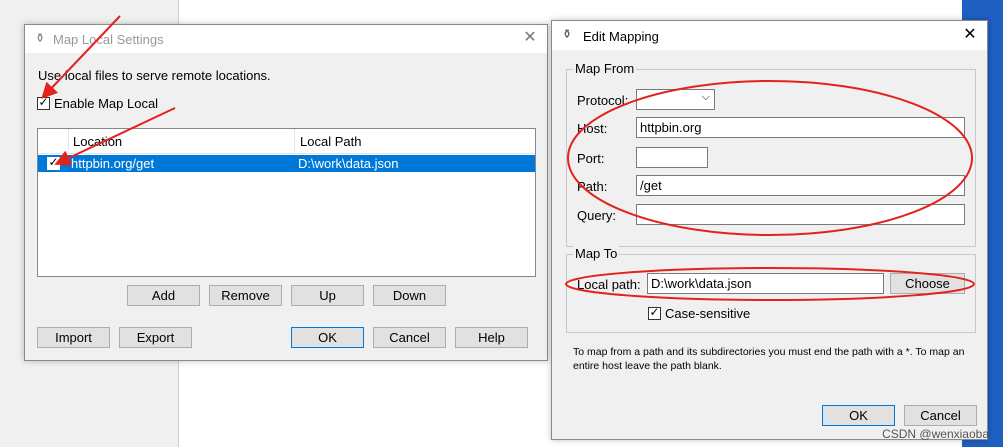 This screenshot has width=1003, height=447. Describe the element at coordinates (53, 141) in the screenshot. I see `checkbox-column-header` at that location.